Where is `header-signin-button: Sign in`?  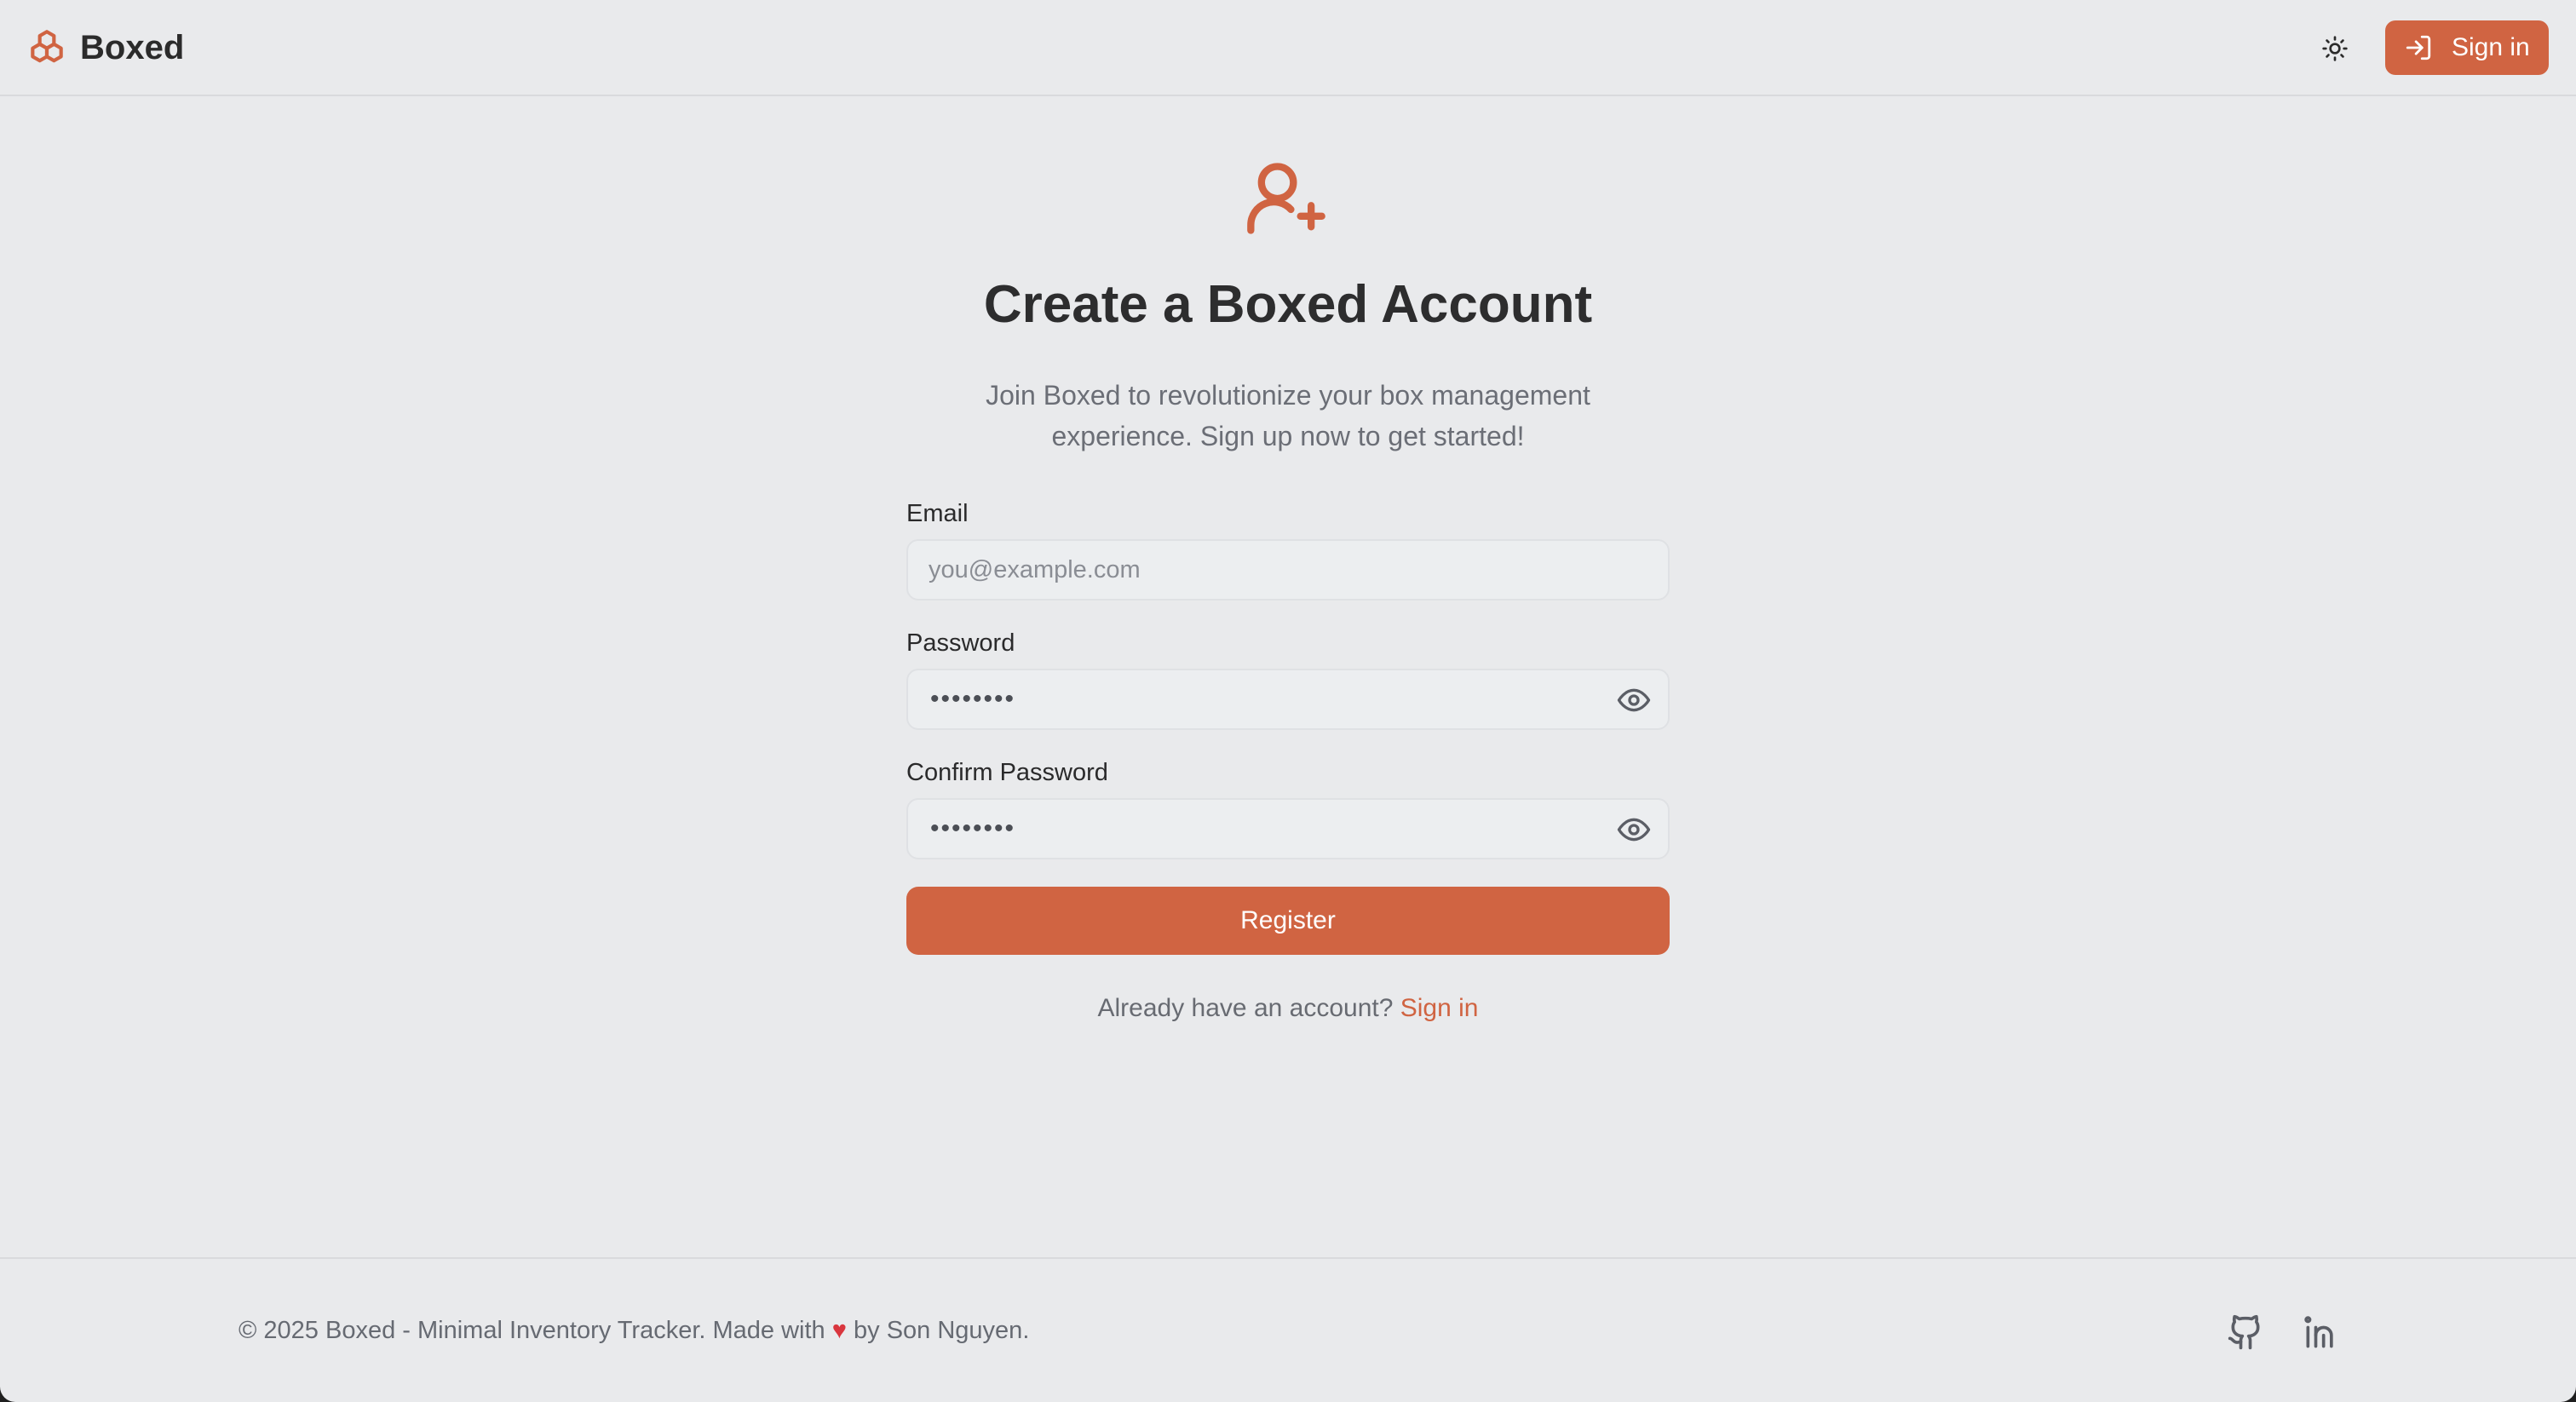
header-signin-button: Sign in is located at coordinates (2467, 47).